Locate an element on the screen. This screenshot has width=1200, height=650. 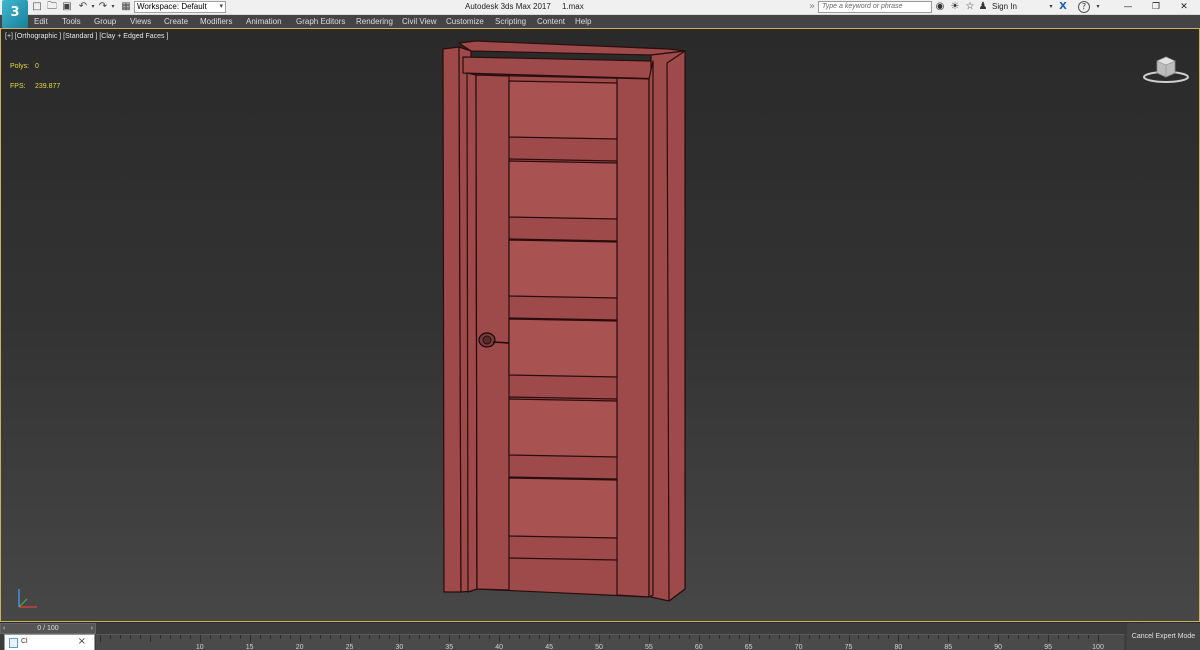
ruler-tick-label: 65 is located at coordinates (748, 647).